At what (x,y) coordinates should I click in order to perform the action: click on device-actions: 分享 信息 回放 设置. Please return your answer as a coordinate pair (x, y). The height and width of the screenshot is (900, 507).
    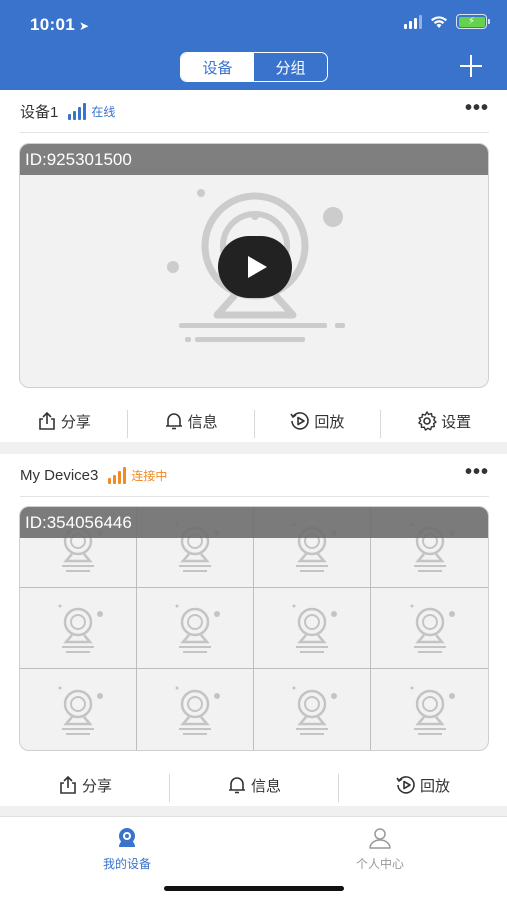
    Looking at the image, I should click on (253, 421).